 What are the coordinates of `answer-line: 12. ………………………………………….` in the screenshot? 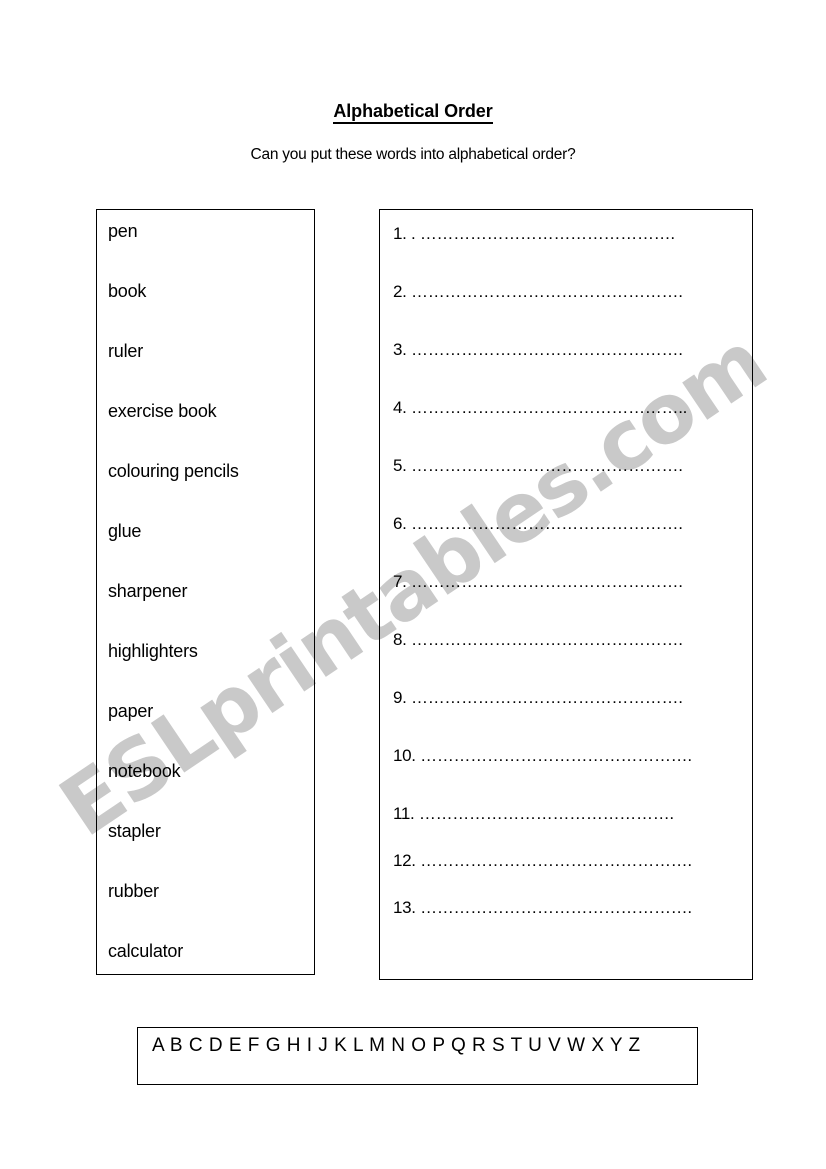 It's located at (572, 874).